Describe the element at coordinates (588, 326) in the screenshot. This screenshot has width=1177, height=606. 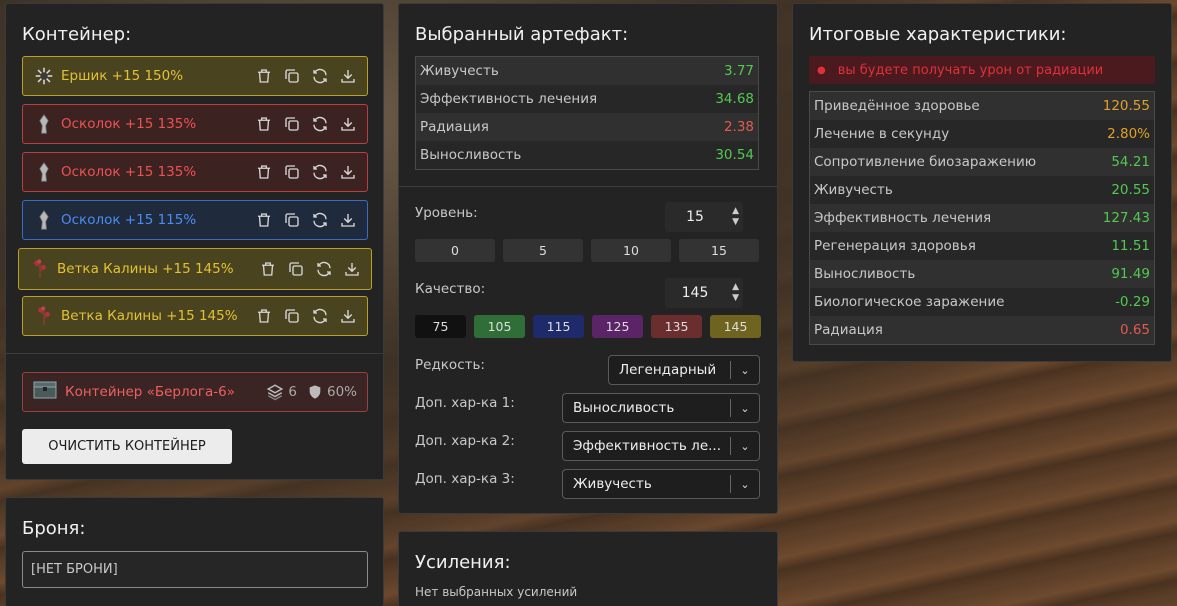
I see `quality-presets: 75 105 115 125 135 145` at that location.